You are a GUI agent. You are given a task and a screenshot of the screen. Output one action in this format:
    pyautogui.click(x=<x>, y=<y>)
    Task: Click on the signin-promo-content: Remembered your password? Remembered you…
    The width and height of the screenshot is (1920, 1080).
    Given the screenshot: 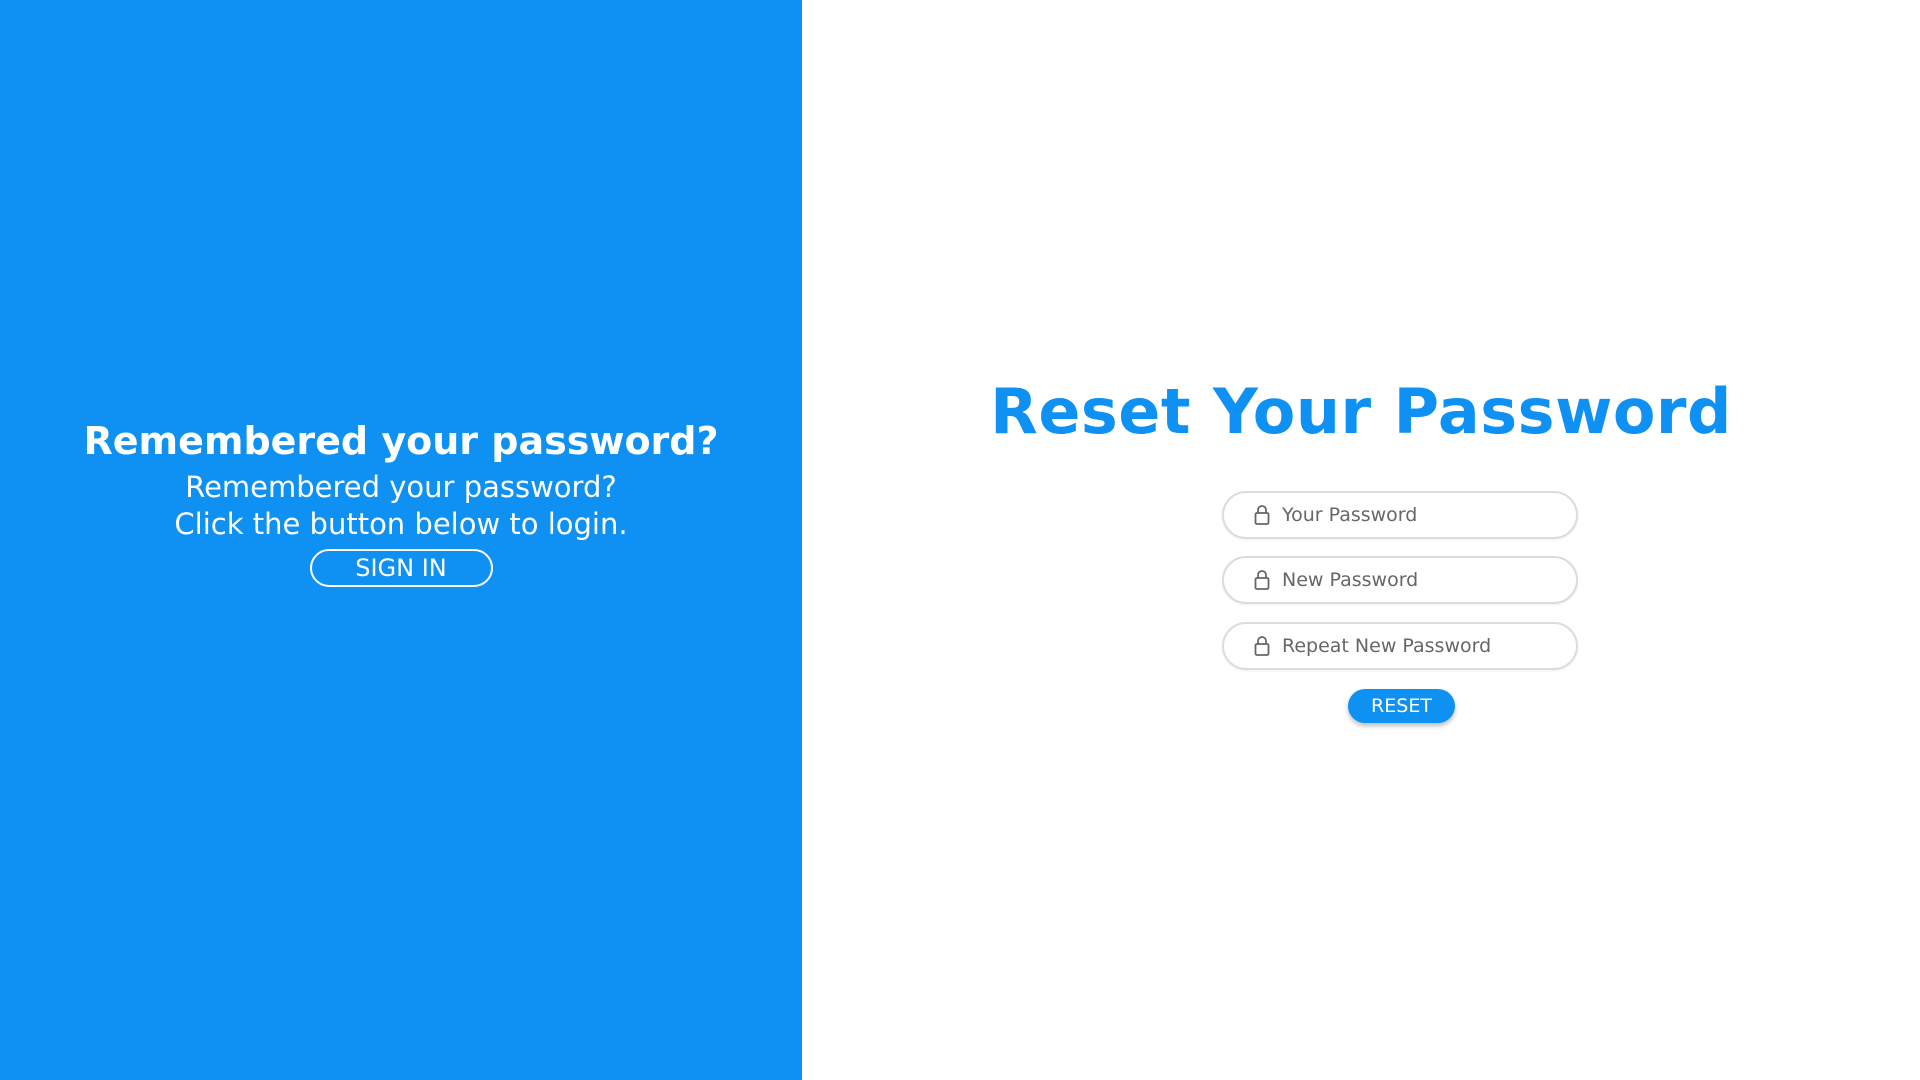 What is the action you would take?
    pyautogui.click(x=401, y=501)
    